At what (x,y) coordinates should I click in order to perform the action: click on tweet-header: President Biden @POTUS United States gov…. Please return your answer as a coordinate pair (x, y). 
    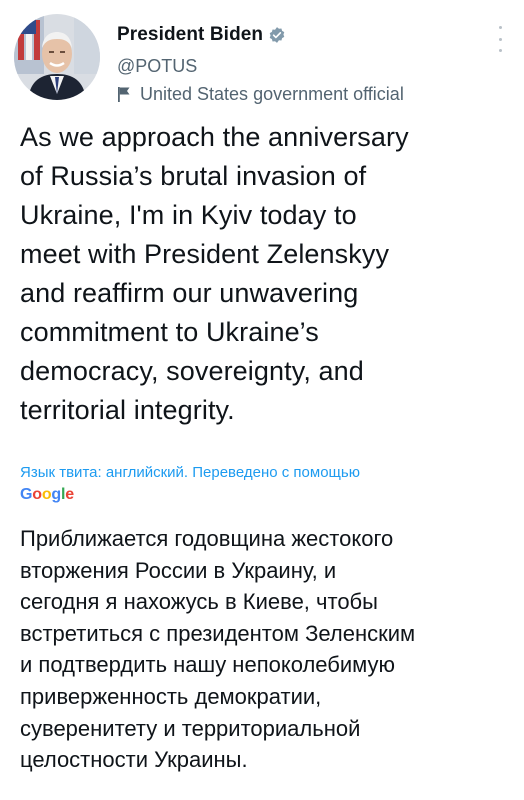
    Looking at the image, I should click on (300, 64).